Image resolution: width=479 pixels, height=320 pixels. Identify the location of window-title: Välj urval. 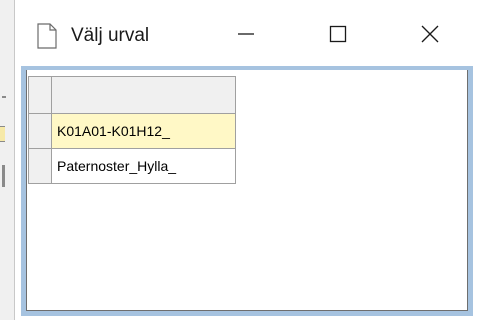
(110, 35).